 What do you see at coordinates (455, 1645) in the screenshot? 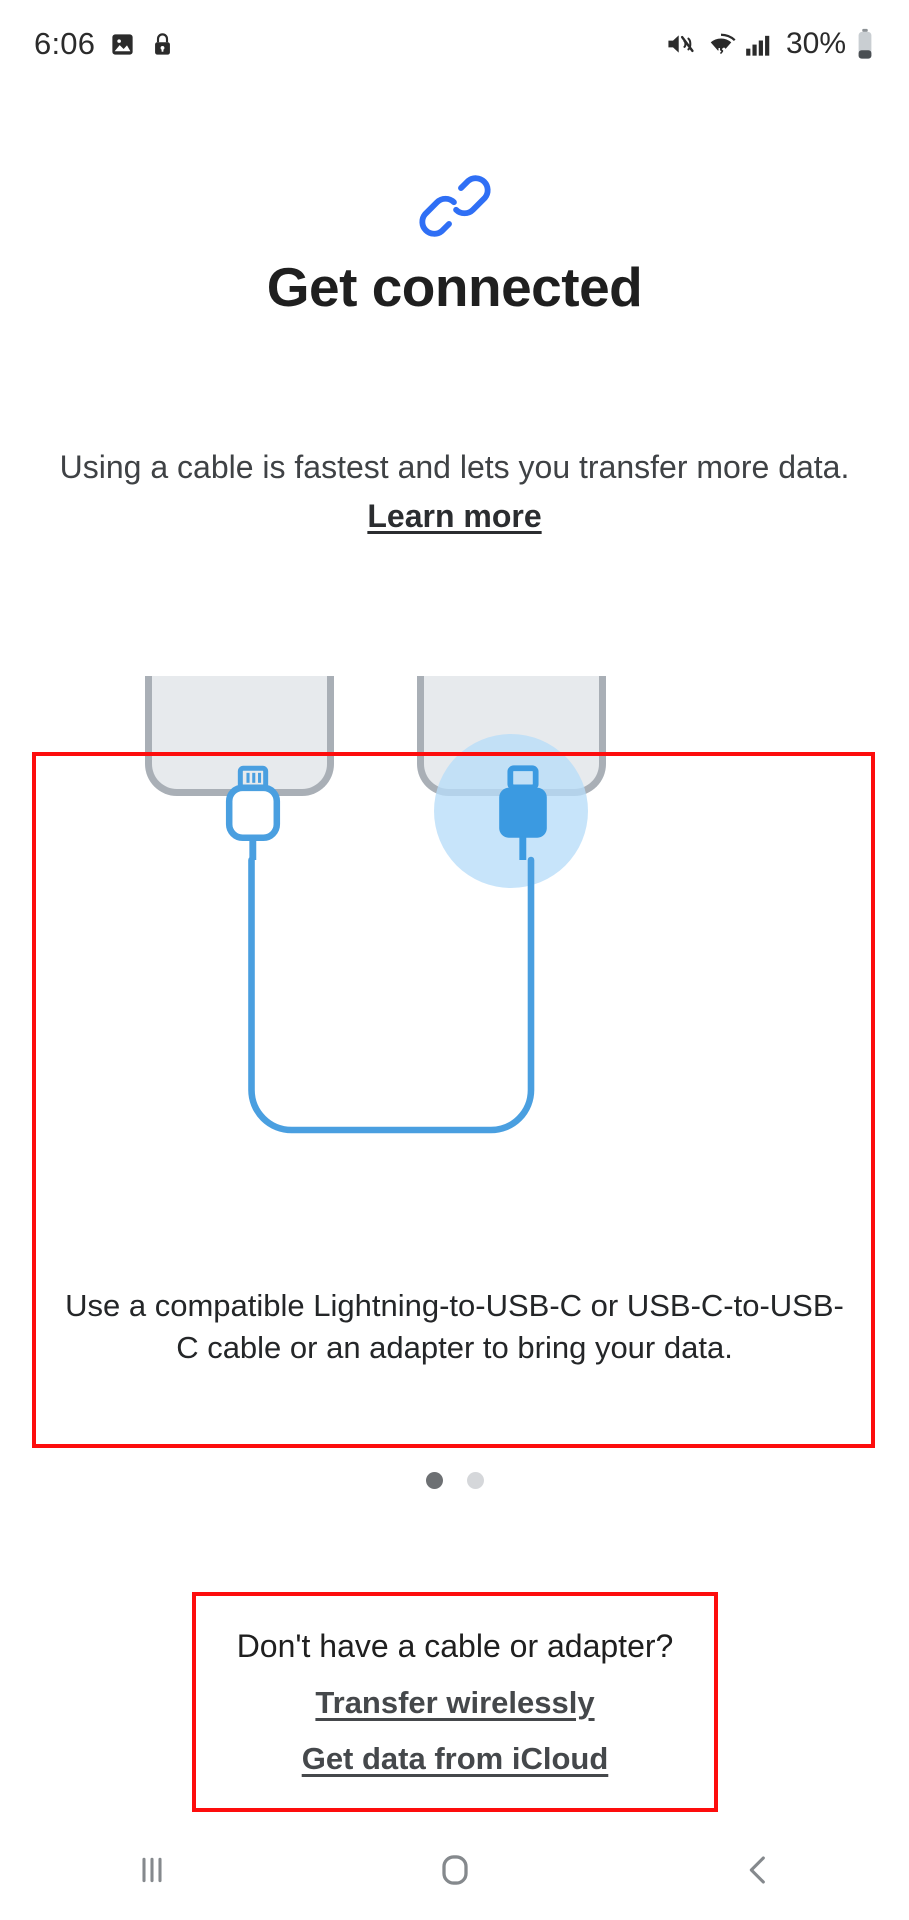
I see `no-cable-question: Don't have a cable or adapter?` at bounding box center [455, 1645].